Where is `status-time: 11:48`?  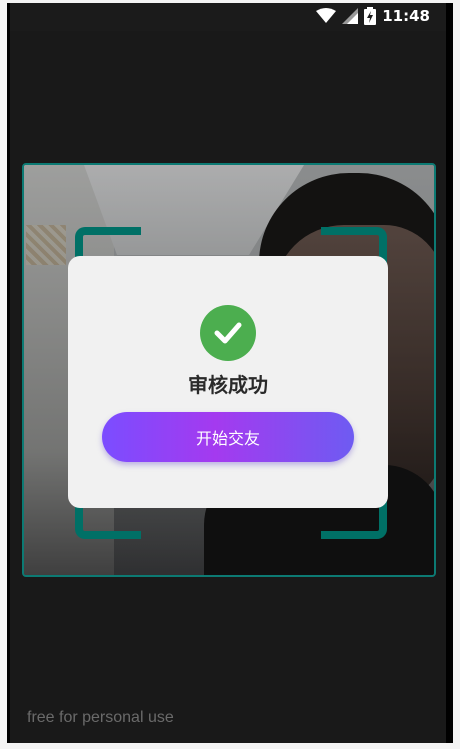
status-time: 11:48 is located at coordinates (406, 16).